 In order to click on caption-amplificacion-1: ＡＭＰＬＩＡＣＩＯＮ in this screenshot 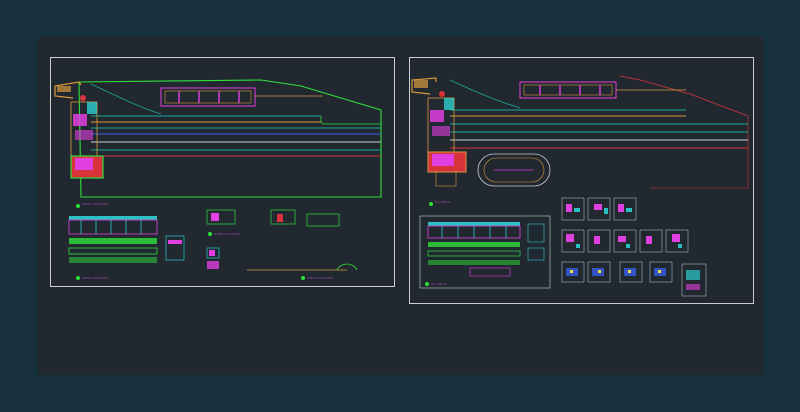, I will do `click(95, 204)`.